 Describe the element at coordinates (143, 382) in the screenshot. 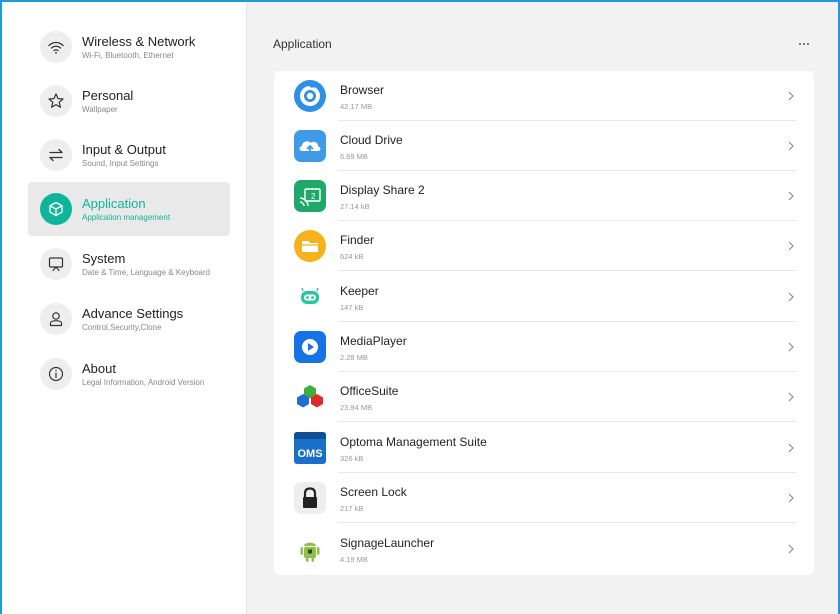

I see `sidebar-item-subtitle: Legal Information, Android Version` at that location.